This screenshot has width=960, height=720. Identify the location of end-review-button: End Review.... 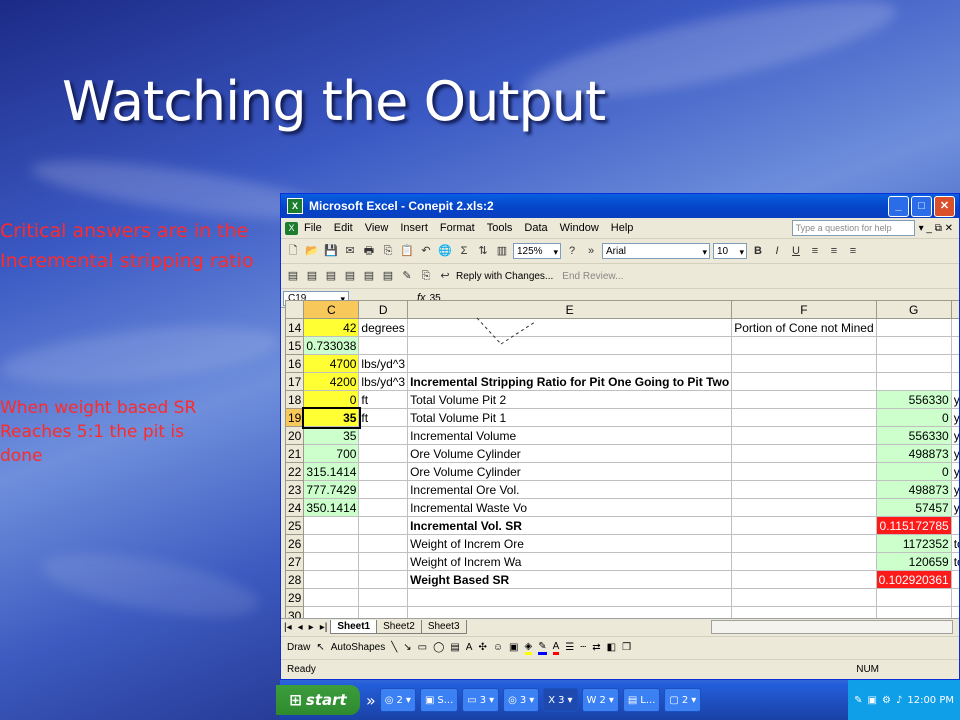
(592, 276).